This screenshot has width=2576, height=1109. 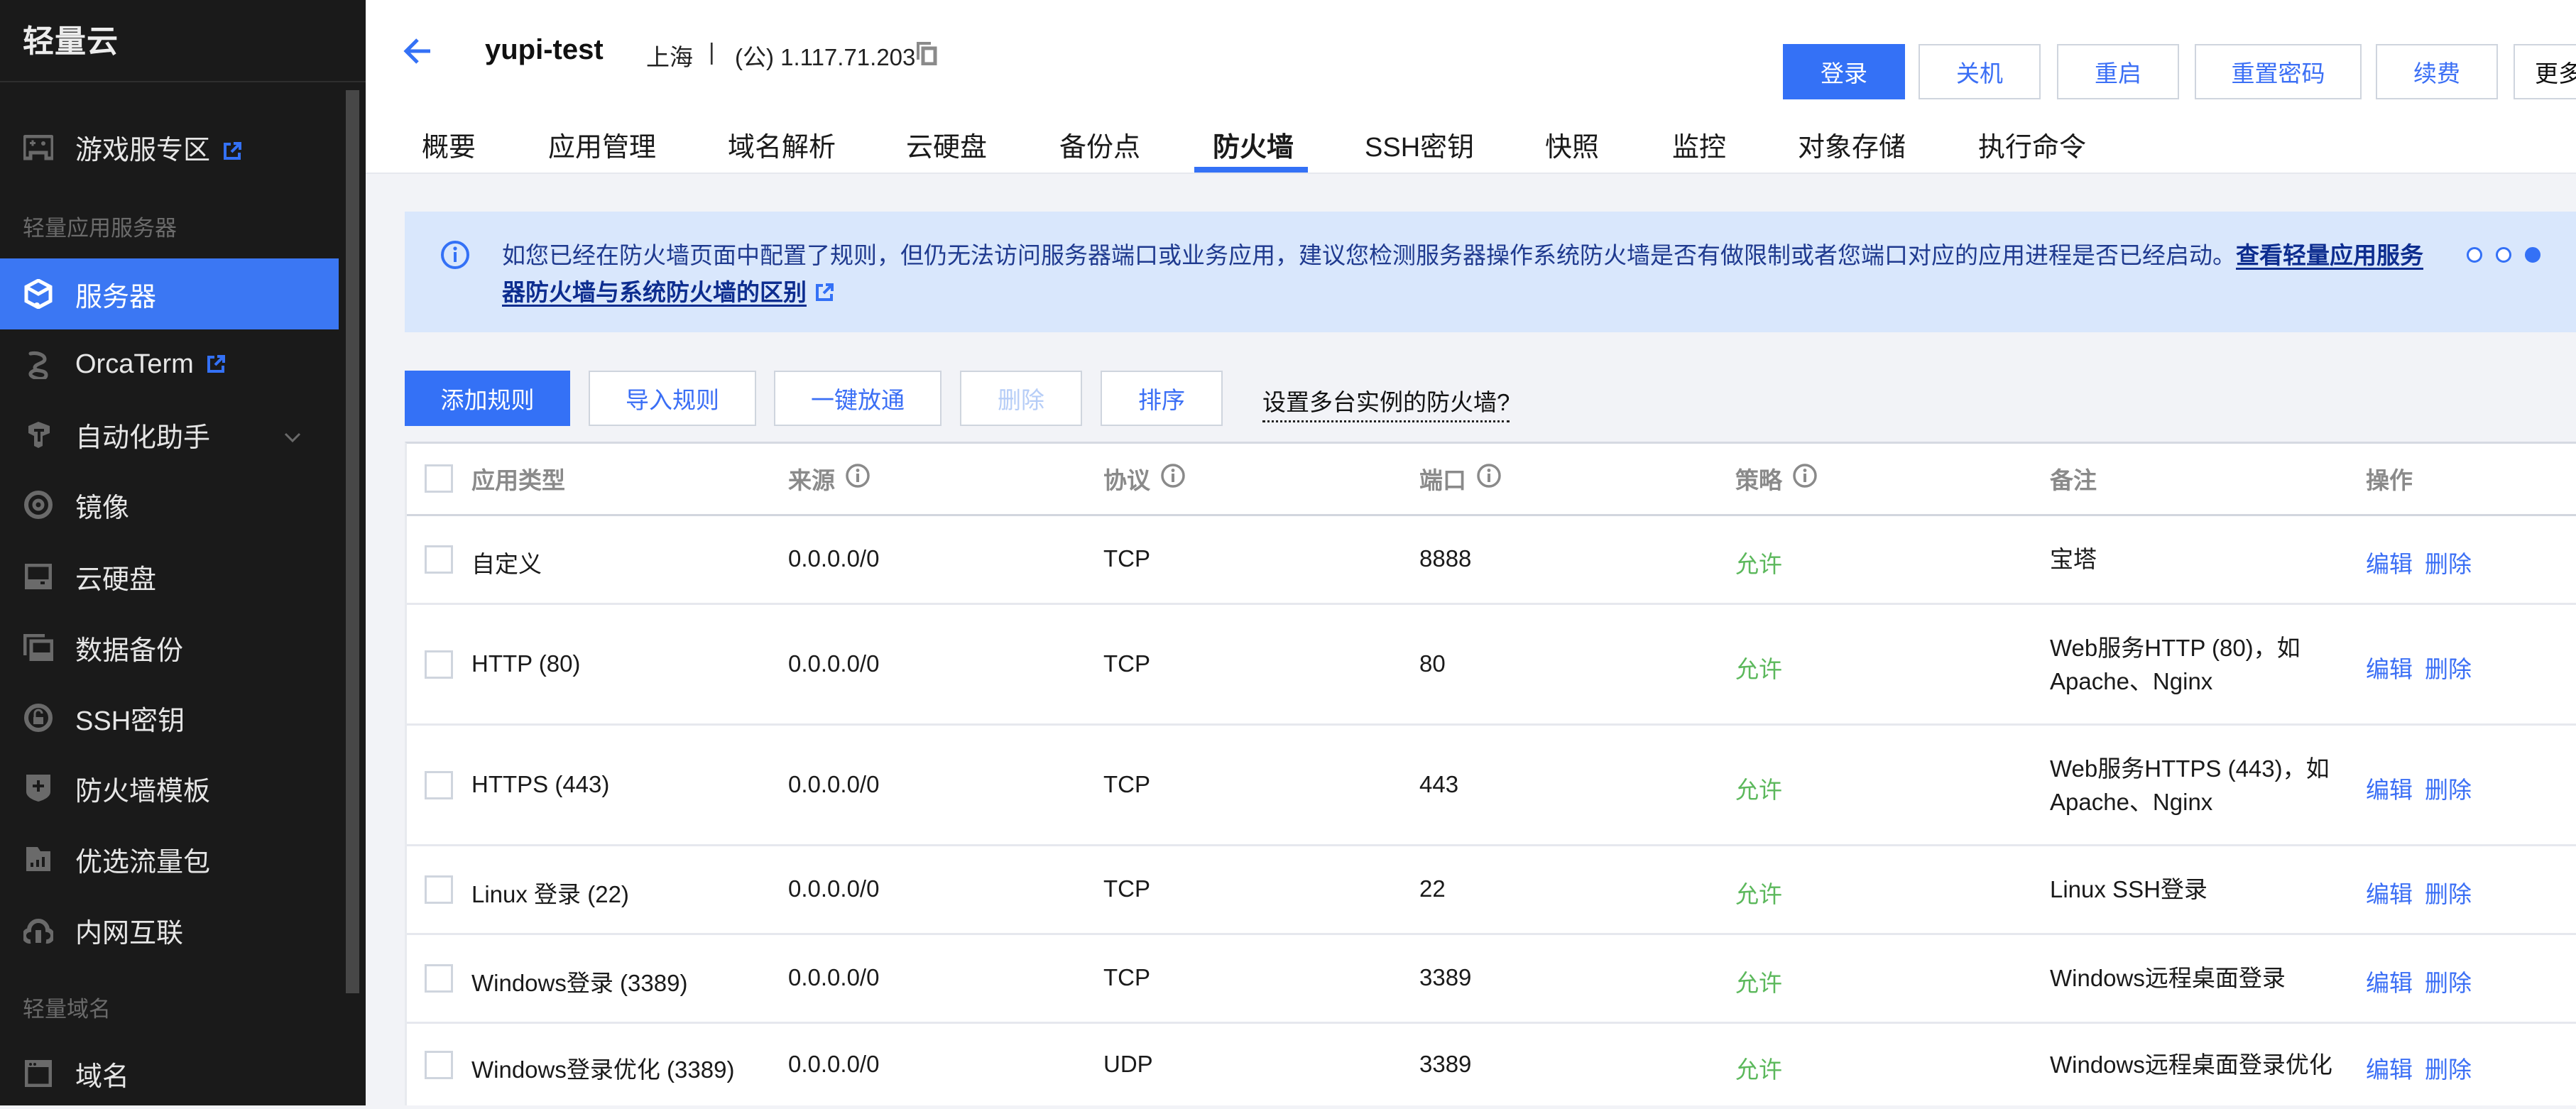 What do you see at coordinates (2118, 71) in the screenshot?
I see `restart-button: 重启` at bounding box center [2118, 71].